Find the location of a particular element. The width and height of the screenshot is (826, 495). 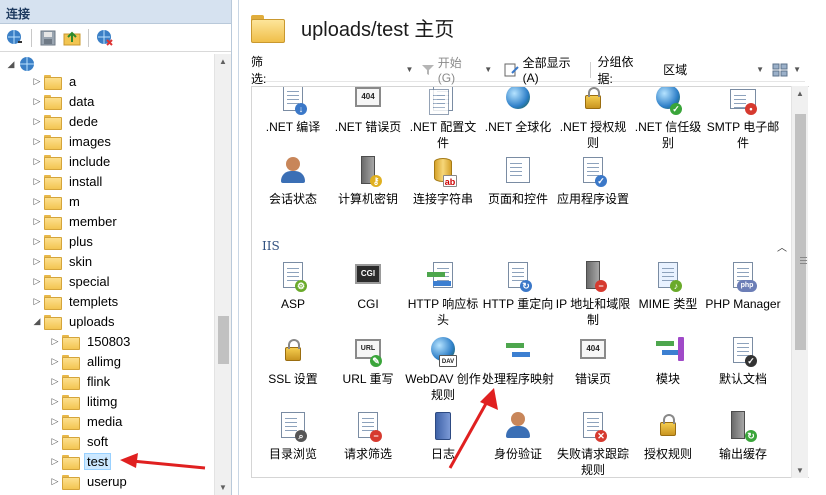

features-scrollbar: ▲ ▼ is located at coordinates (799, 282).